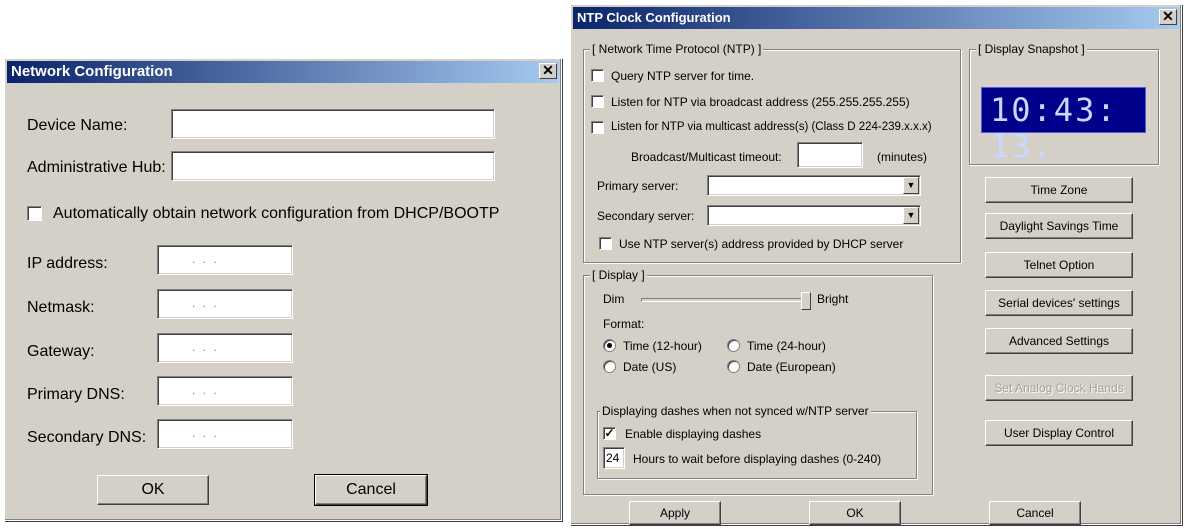 This screenshot has width=1186, height=529. I want to click on clock-display: 10:43: 13., so click(1063, 125).